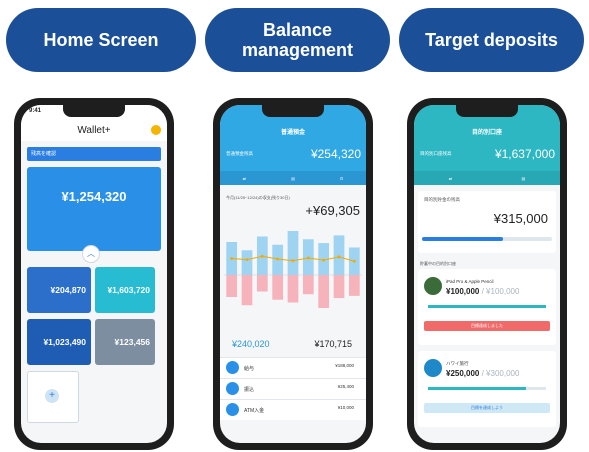  I want to click on screen-title: 普通預金, so click(292, 133).